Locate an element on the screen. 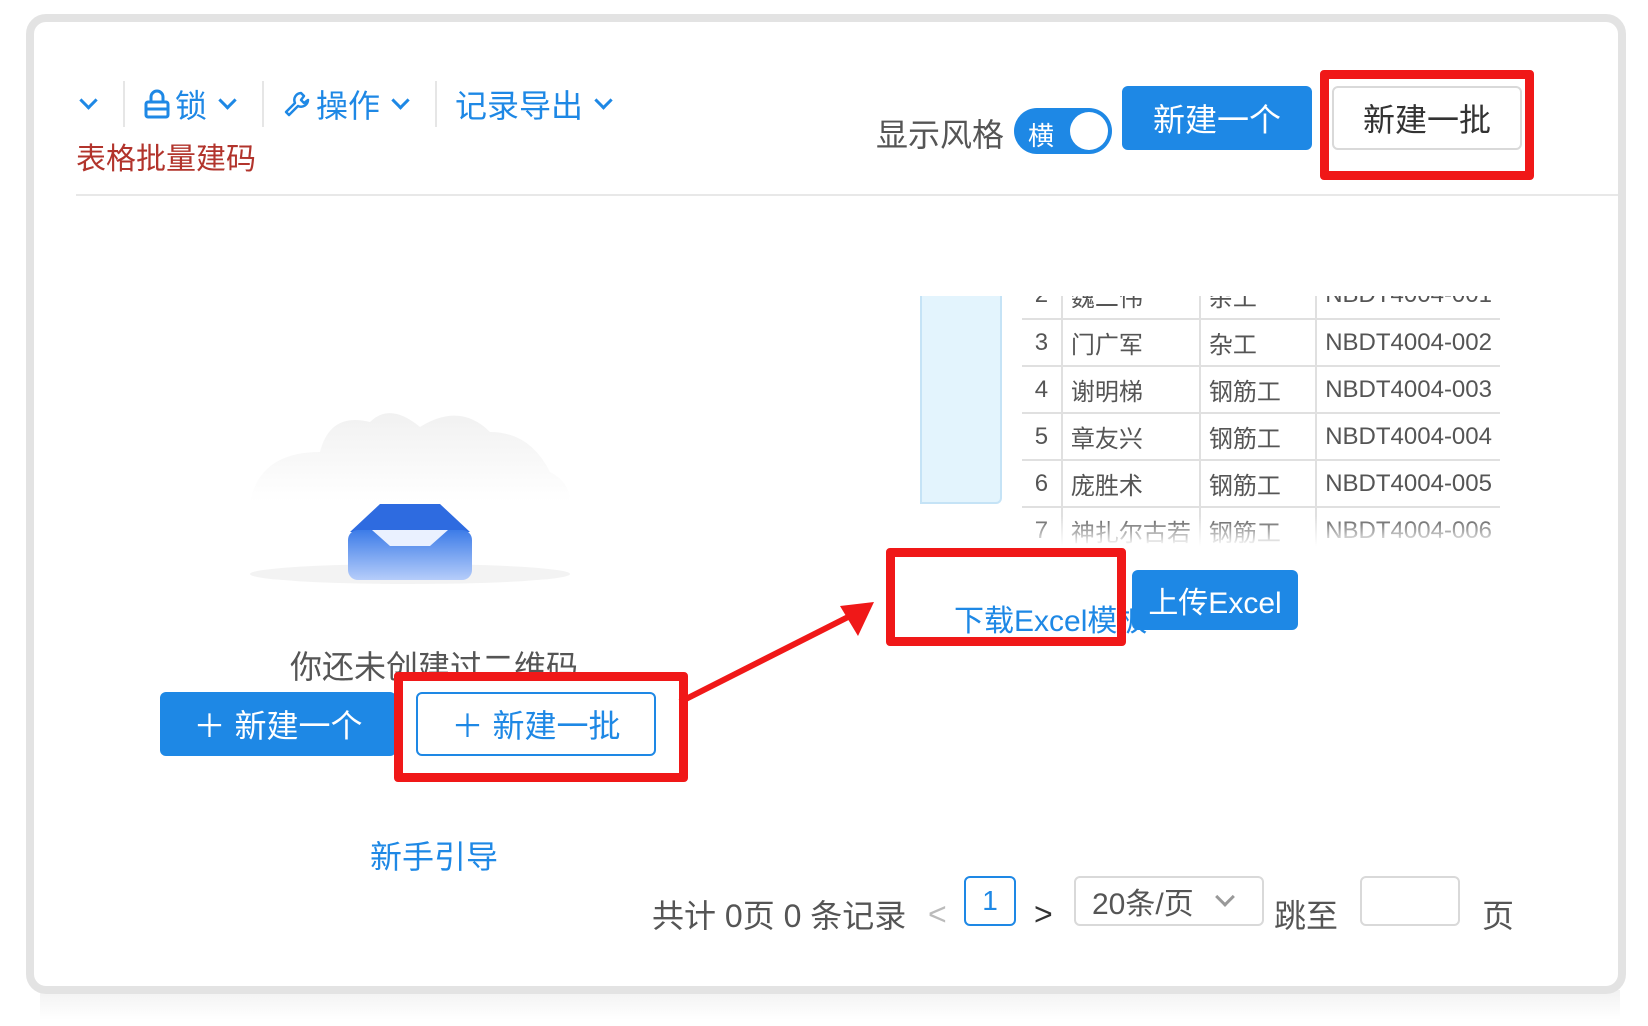 The width and height of the screenshot is (1648, 1026). row-number: 2 is located at coordinates (1042, 308).